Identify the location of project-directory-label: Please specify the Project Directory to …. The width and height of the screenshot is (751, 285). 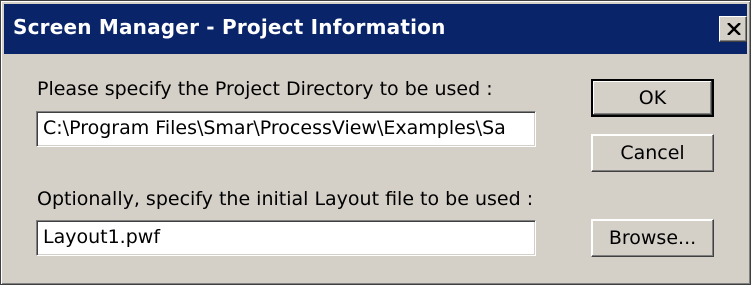
(265, 89).